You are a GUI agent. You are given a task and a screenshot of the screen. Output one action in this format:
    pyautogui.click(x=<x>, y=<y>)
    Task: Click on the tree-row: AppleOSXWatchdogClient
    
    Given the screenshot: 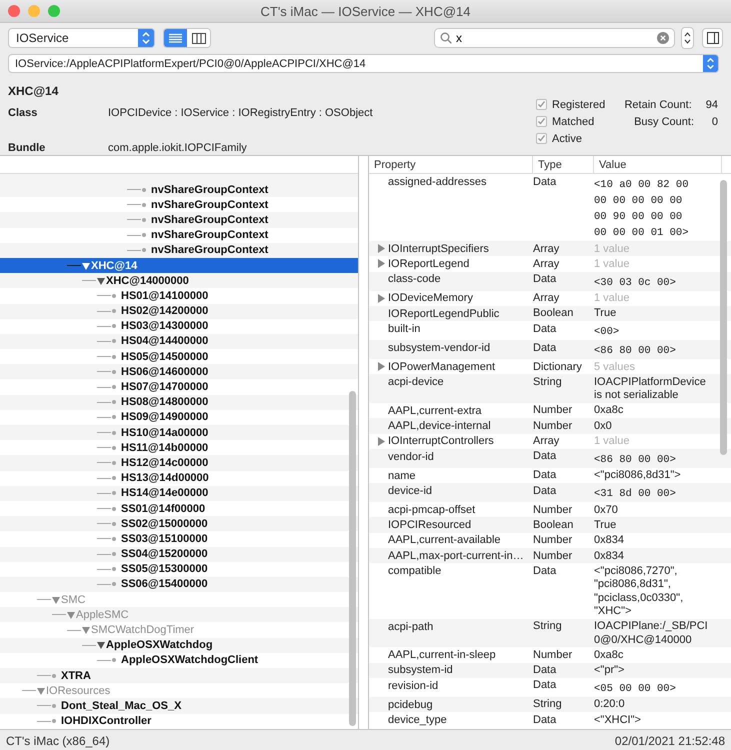 What is the action you would take?
    pyautogui.click(x=179, y=660)
    